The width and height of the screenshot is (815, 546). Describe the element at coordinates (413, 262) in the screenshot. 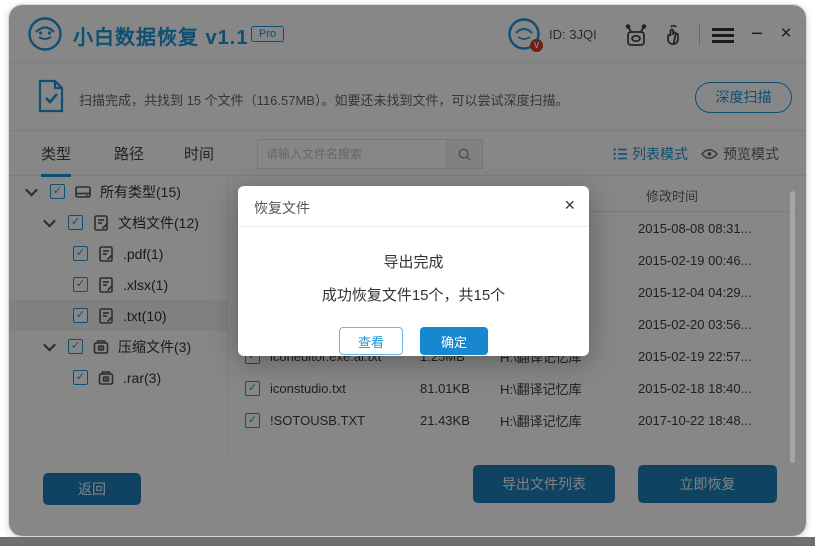

I see `dialog-message-line1: 导出完成` at that location.